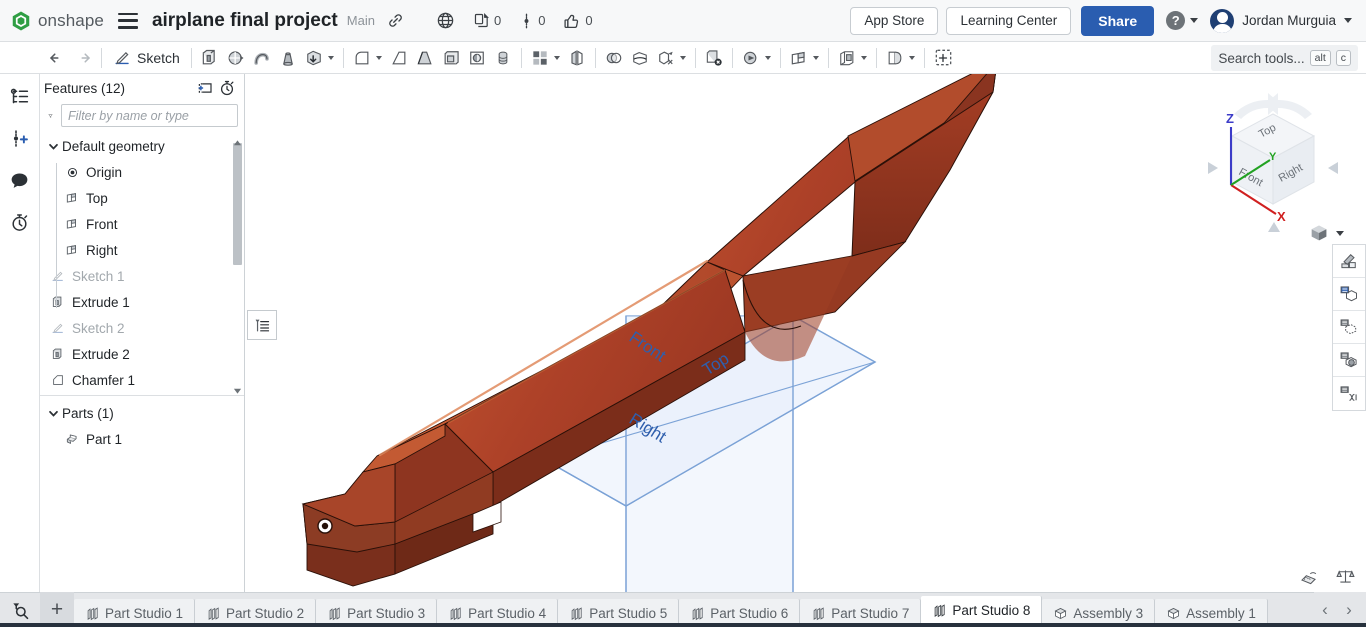 This screenshot has height=627, width=1366. I want to click on render-wireframe-icon, so click(1349, 327).